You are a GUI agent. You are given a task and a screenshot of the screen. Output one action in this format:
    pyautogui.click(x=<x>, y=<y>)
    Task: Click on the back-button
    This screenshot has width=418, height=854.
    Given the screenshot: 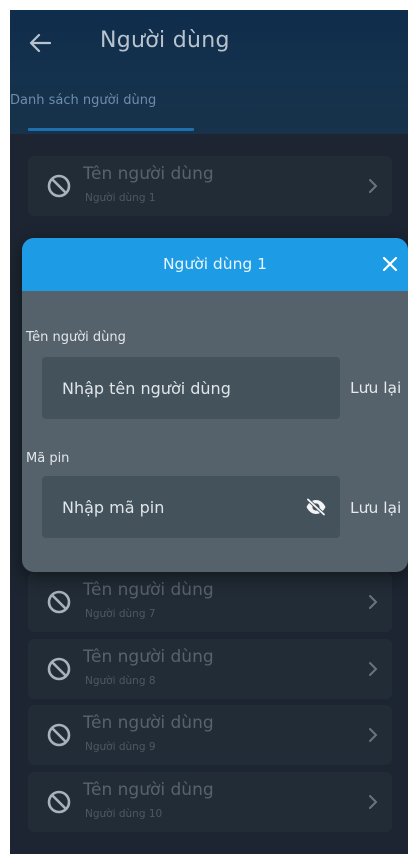 What is the action you would take?
    pyautogui.click(x=40, y=43)
    